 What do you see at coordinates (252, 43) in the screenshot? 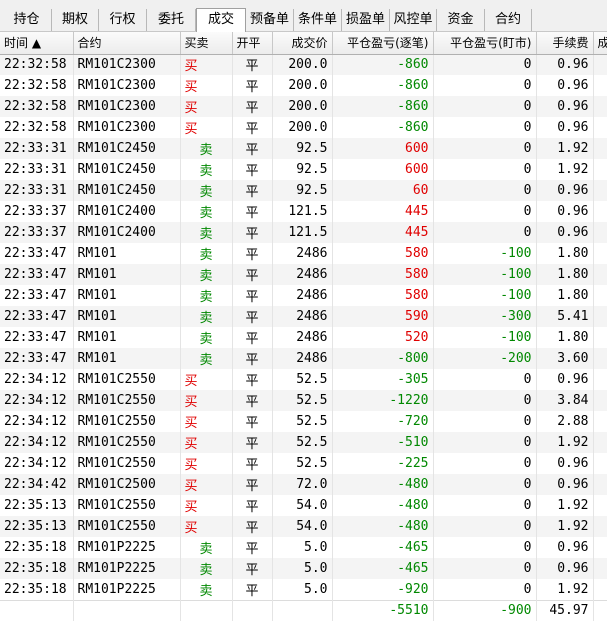
I see `col-header-offset: 开平` at bounding box center [252, 43].